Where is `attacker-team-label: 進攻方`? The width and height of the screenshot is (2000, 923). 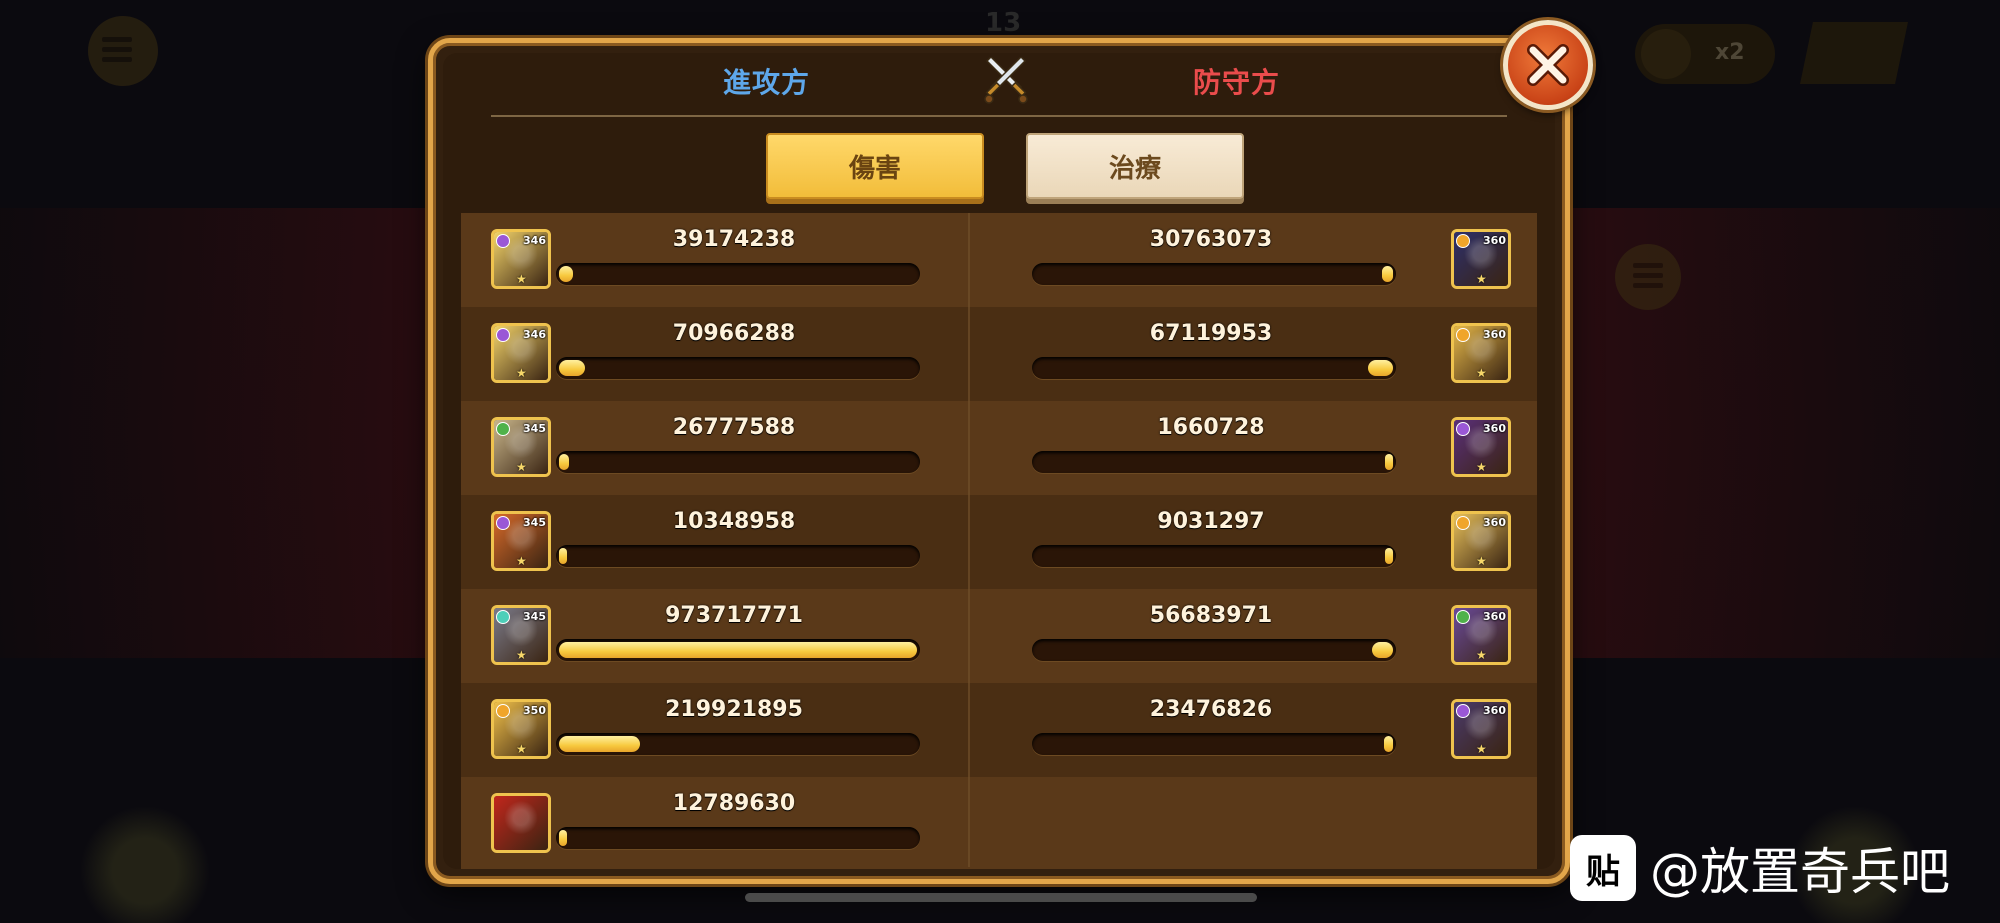 attacker-team-label: 進攻方 is located at coordinates (767, 82).